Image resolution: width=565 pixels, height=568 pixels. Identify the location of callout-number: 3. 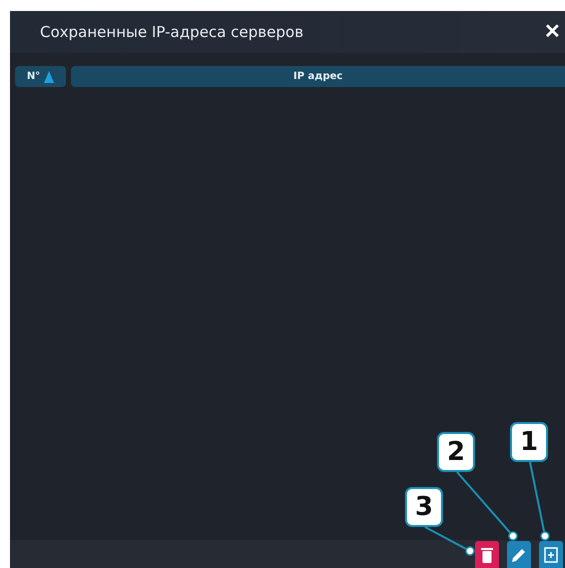
(424, 507).